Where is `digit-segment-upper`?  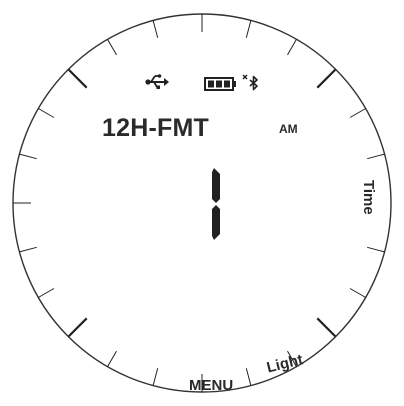
digit-segment-upper is located at coordinates (216, 185).